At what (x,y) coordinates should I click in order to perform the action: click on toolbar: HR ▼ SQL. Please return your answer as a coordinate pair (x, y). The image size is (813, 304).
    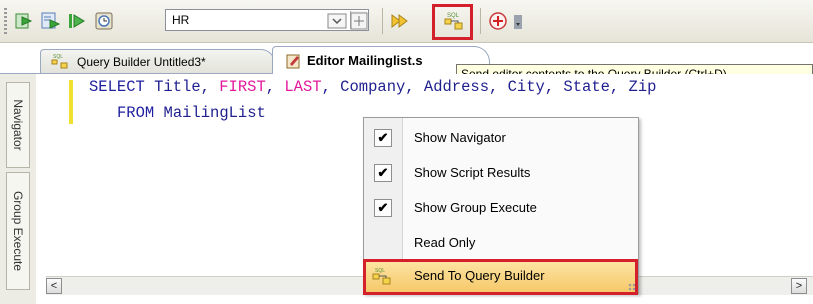
    Looking at the image, I should click on (406, 21).